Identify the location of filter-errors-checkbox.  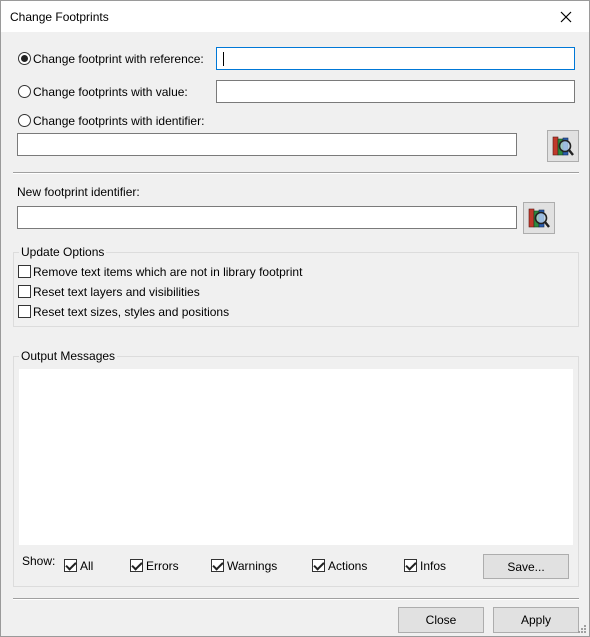
(136, 565).